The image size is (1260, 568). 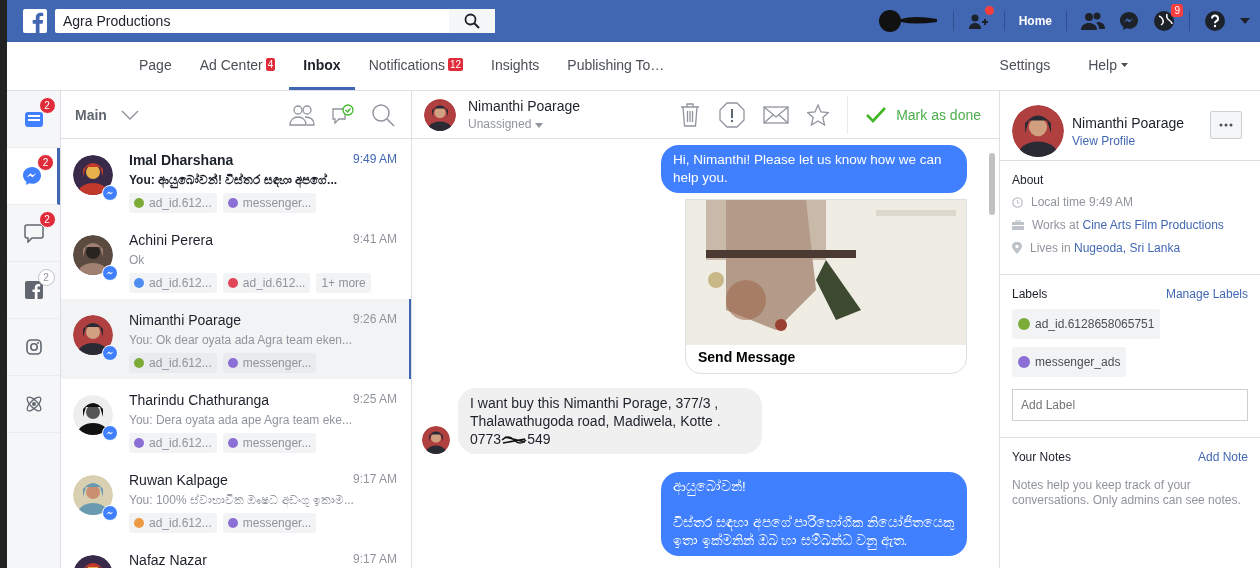 I want to click on nav-tab: Page, so click(x=155, y=66).